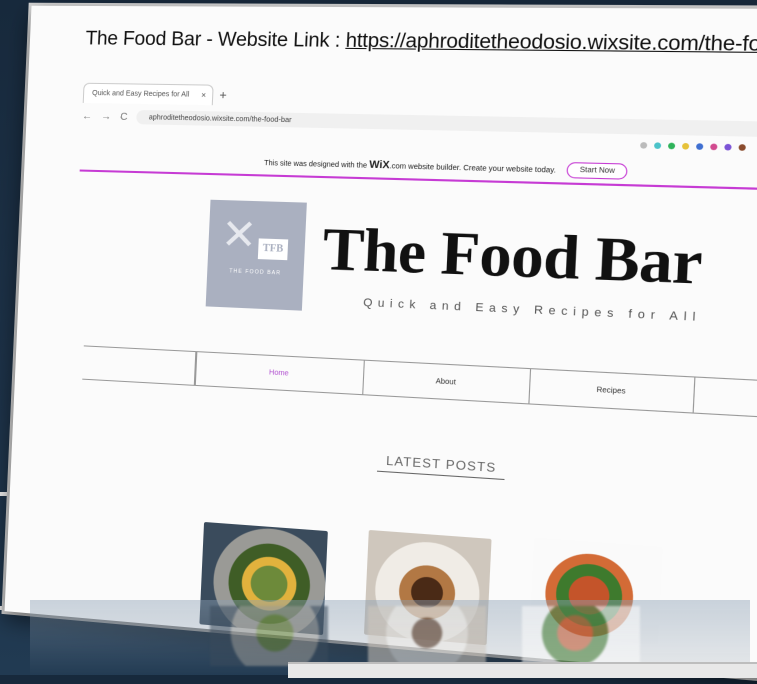 This screenshot has width=757, height=684. Describe the element at coordinates (512, 256) in the screenshot. I see `site-title: The Food Bar` at that location.